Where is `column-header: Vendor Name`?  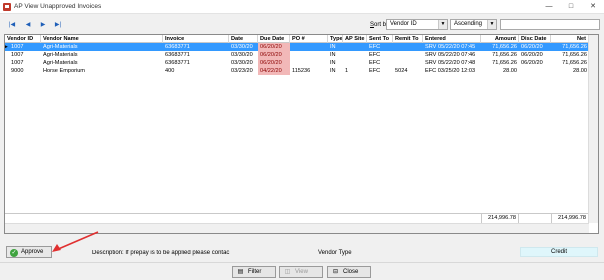
column-header: Vendor Name is located at coordinates (102, 39).